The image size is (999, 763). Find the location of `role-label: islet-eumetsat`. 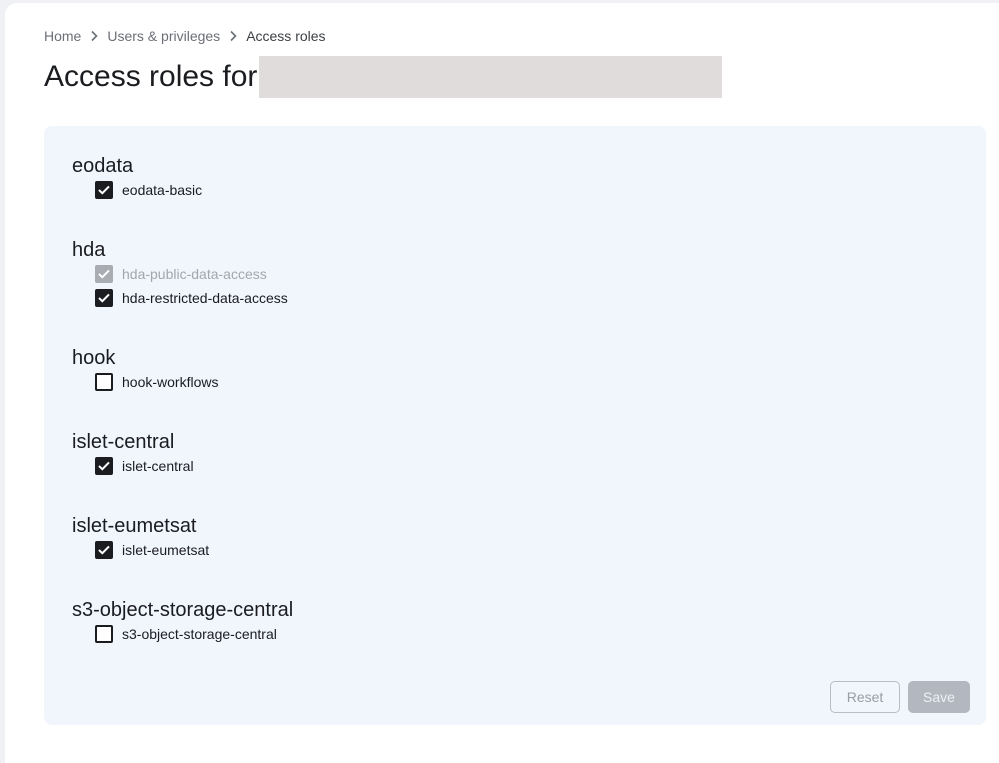

role-label: islet-eumetsat is located at coordinates (166, 550).